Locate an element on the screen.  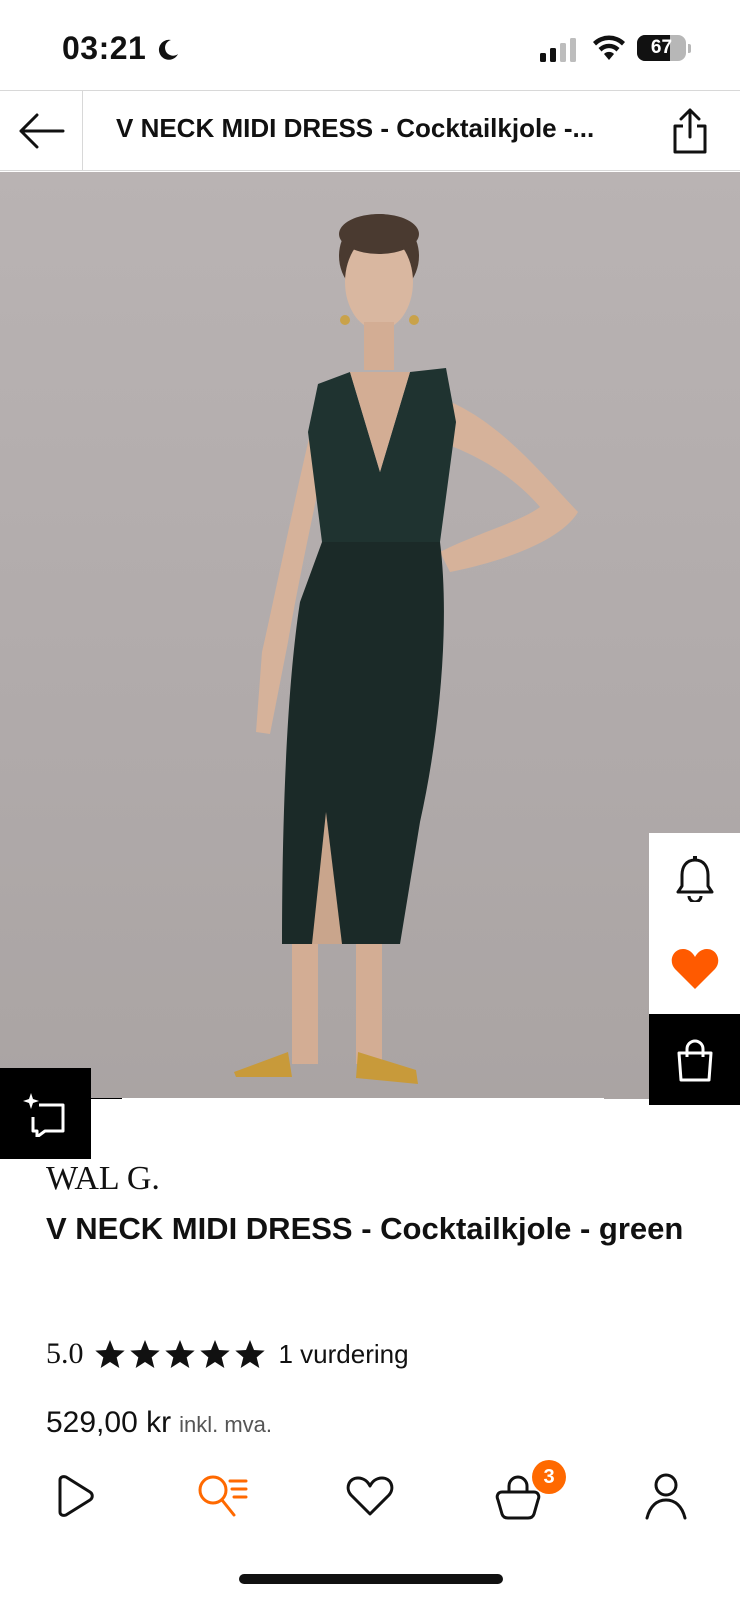
price: 529,00 kr is located at coordinates (109, 1422).